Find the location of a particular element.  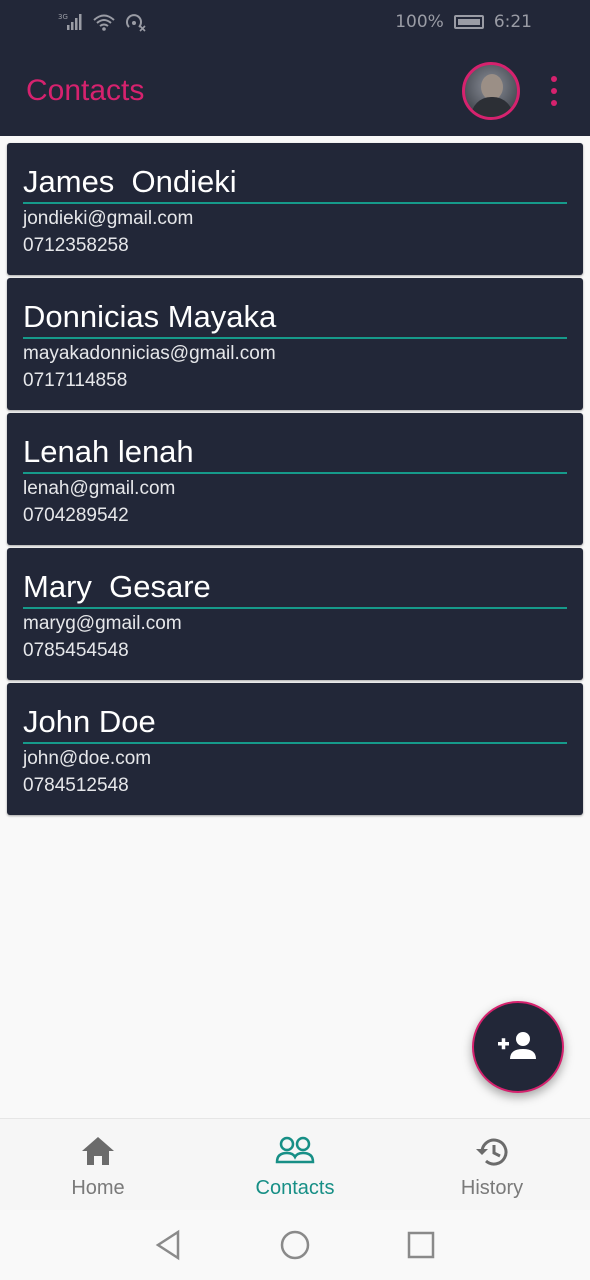

more-options-button is located at coordinates (554, 91).